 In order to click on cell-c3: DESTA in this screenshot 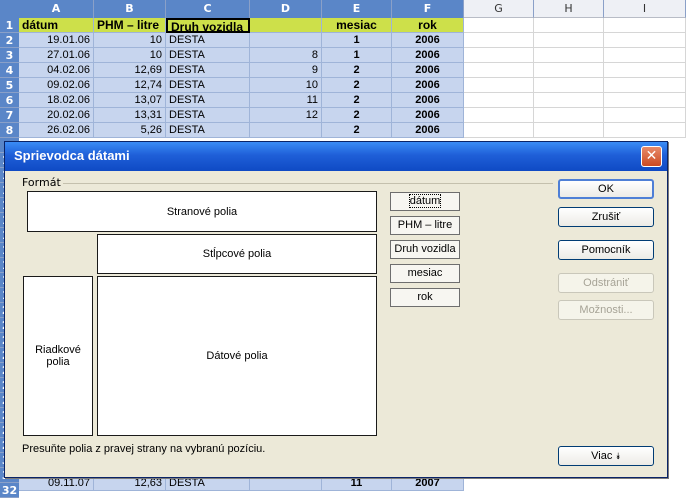, I will do `click(208, 55)`.